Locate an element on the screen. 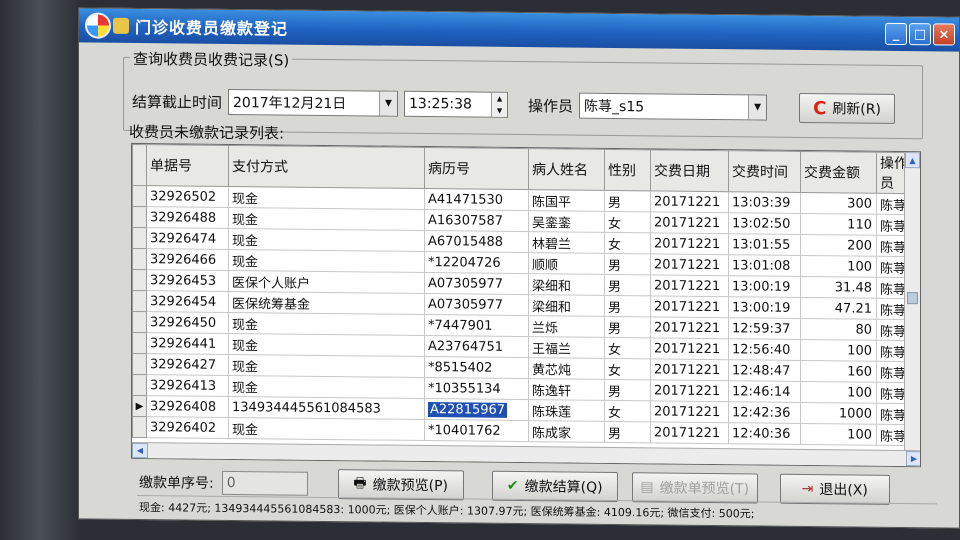 This screenshot has width=960, height=540. column-header: 病人姓名 is located at coordinates (566, 169).